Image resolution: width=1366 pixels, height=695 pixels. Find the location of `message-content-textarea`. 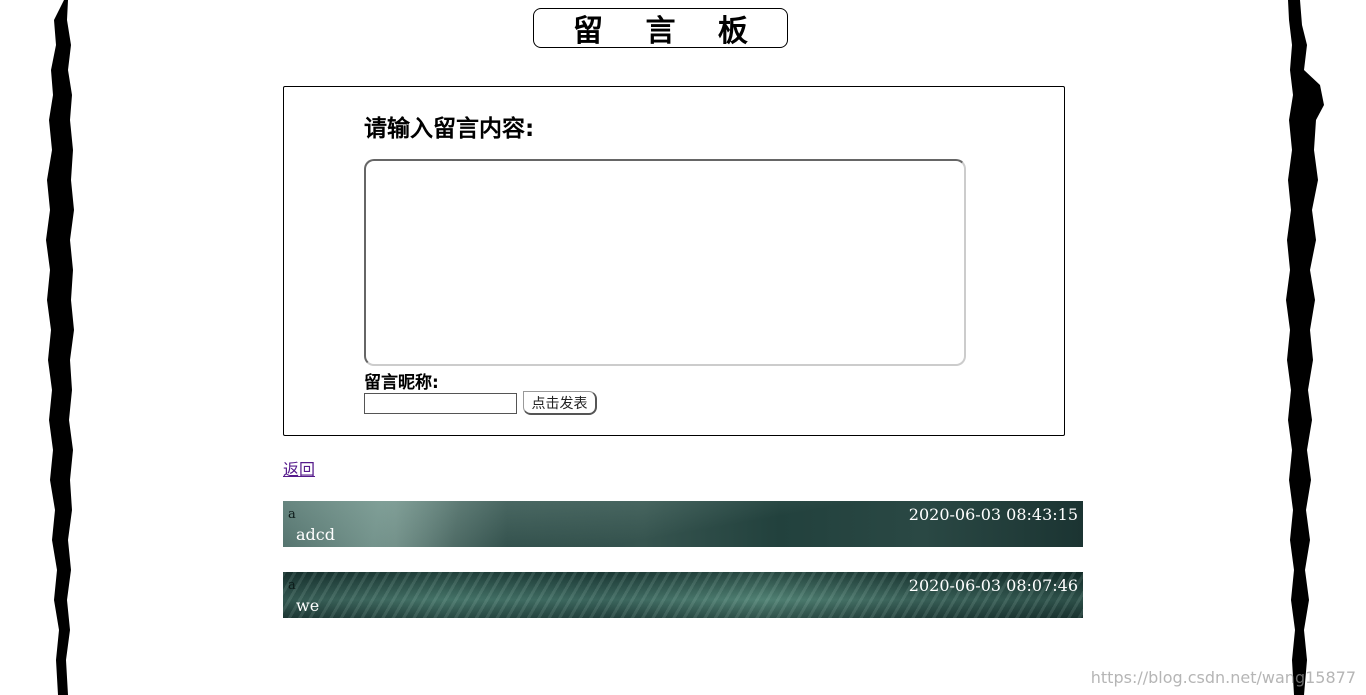

message-content-textarea is located at coordinates (665, 262).